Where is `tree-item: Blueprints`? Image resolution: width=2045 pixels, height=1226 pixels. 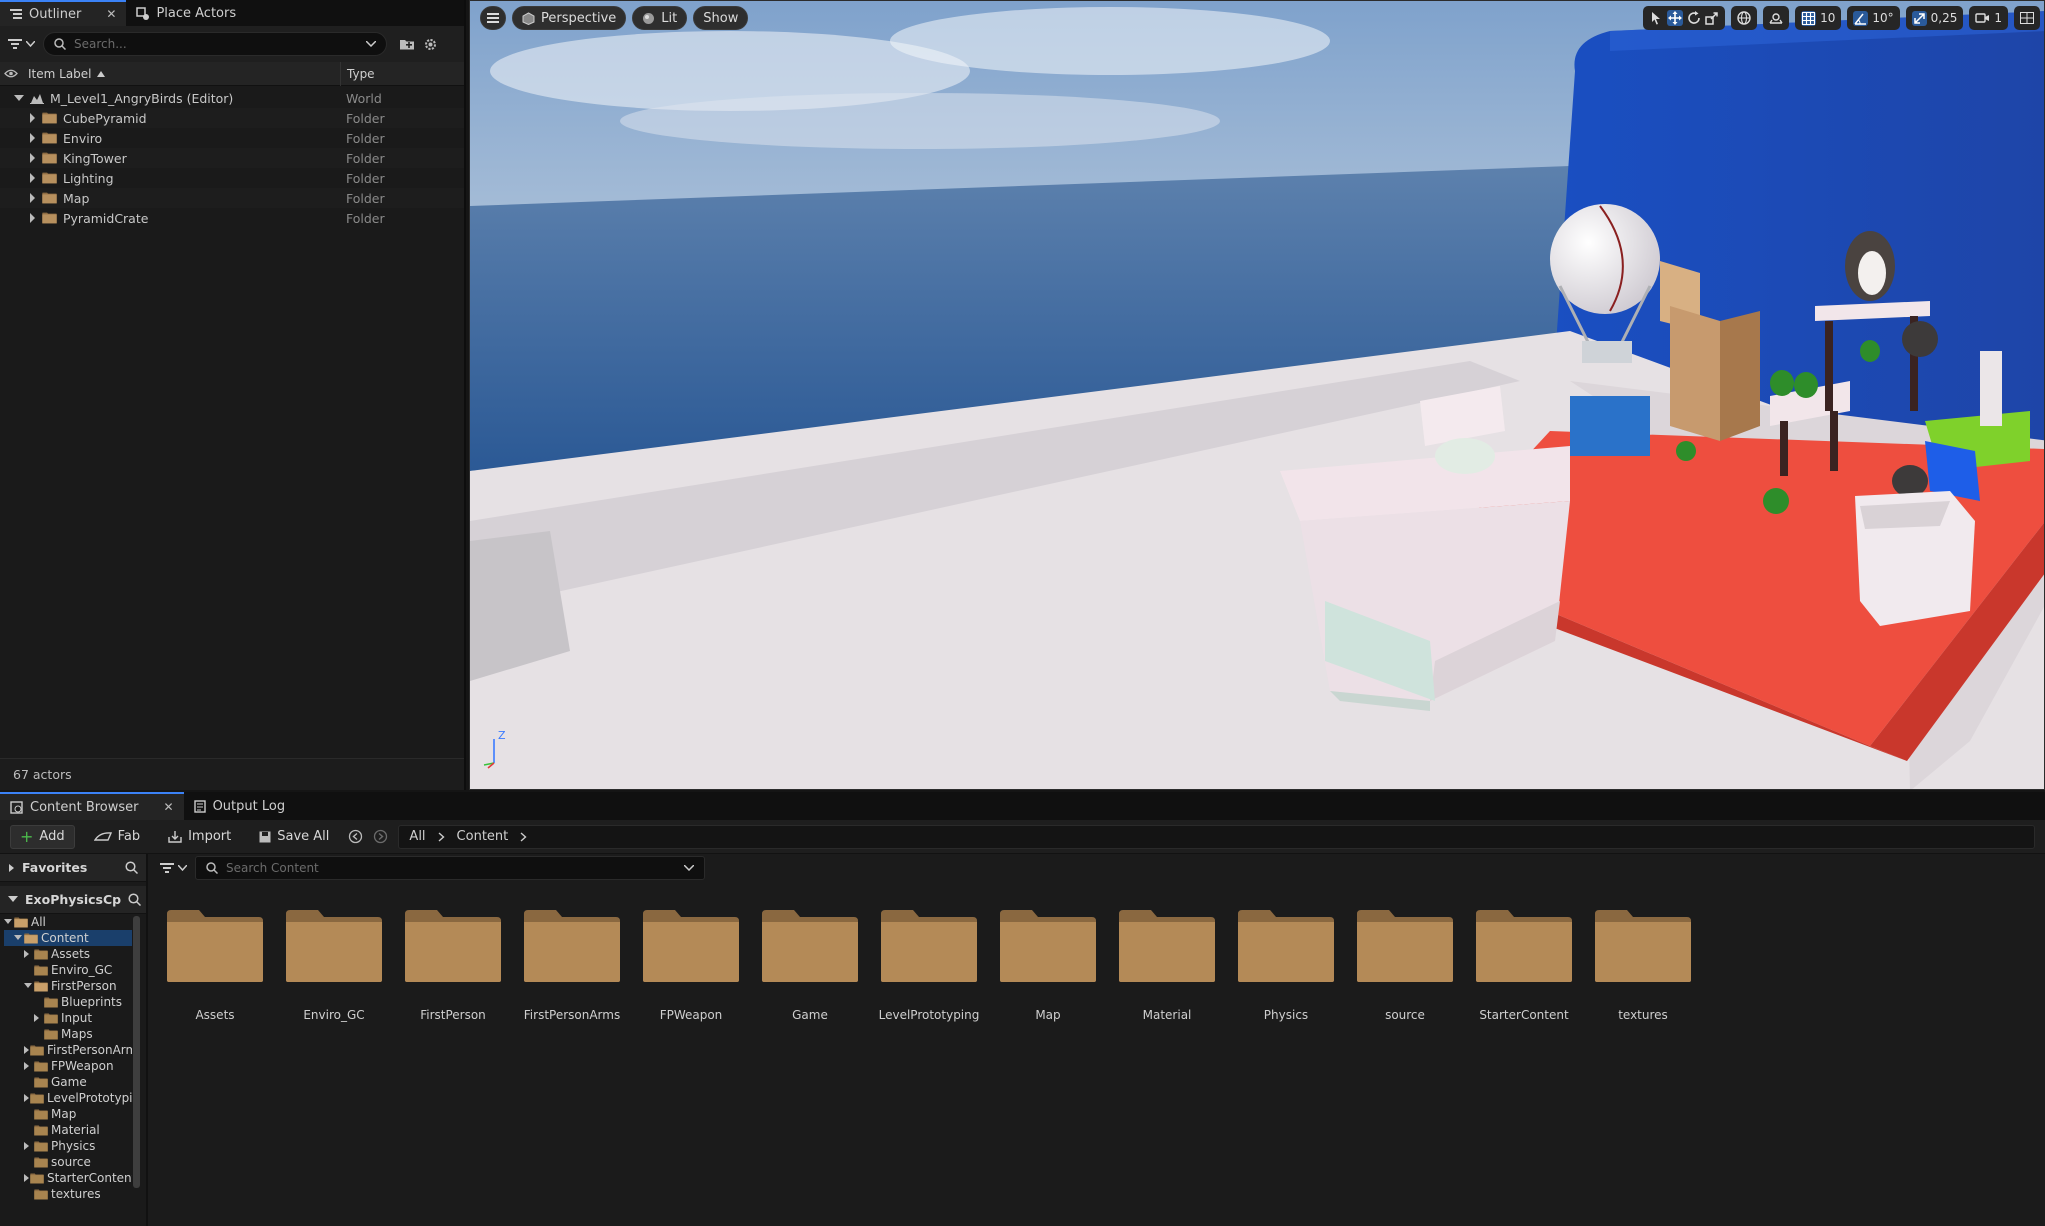 tree-item: Blueprints is located at coordinates (68, 1002).